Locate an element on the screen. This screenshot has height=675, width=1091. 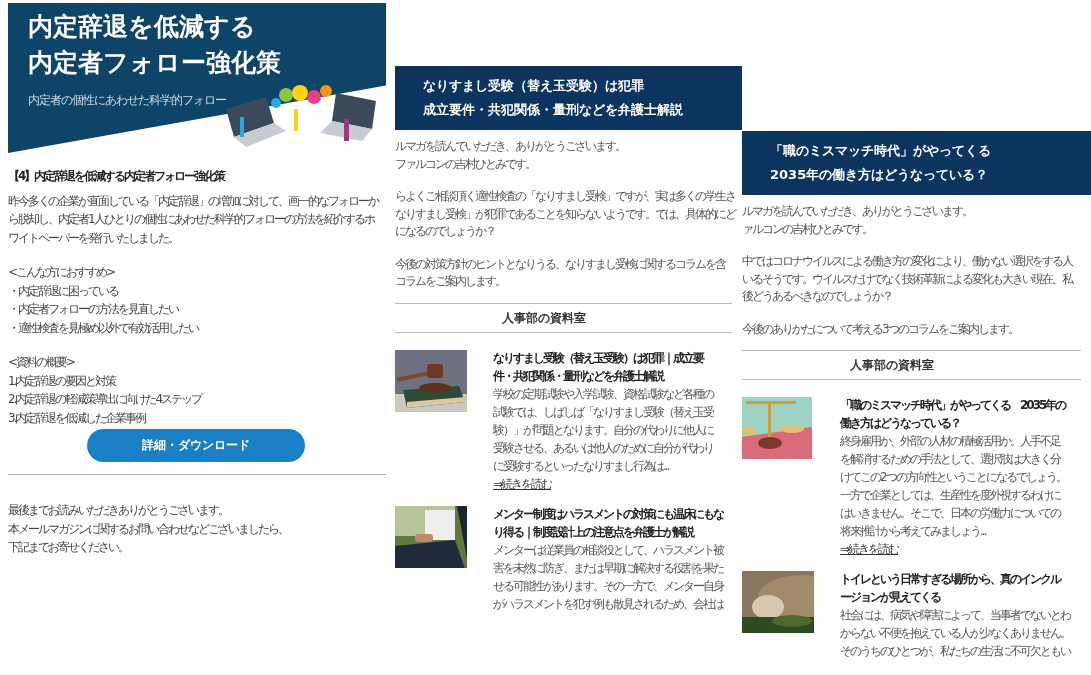
intro-line: いるそうです。ウイルスだけでなく技術革新による変化も大きい現在、私 is located at coordinates (908, 279).